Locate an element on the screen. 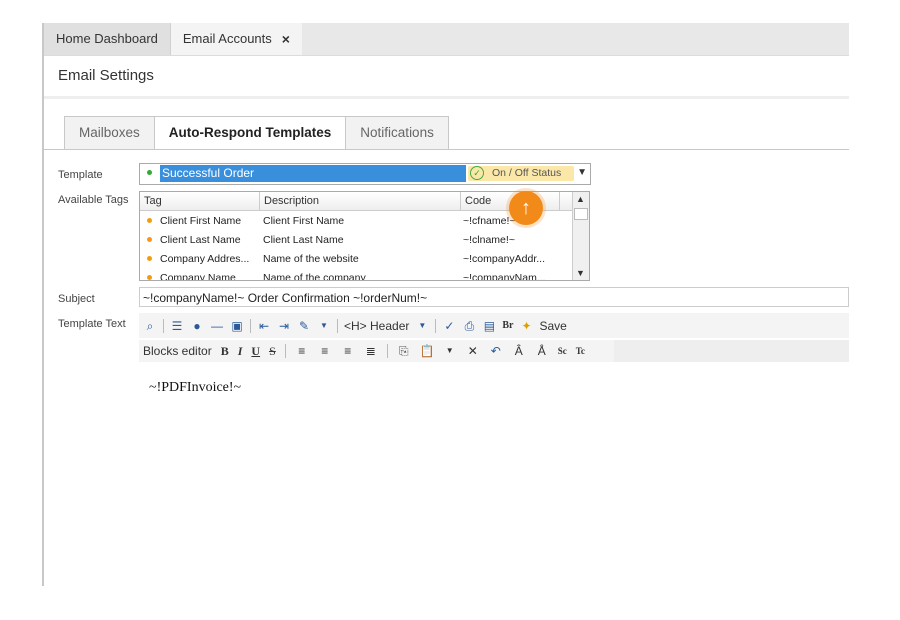 This screenshot has width=900, height=620. spellcheck-icon: ✓ is located at coordinates (449, 326).